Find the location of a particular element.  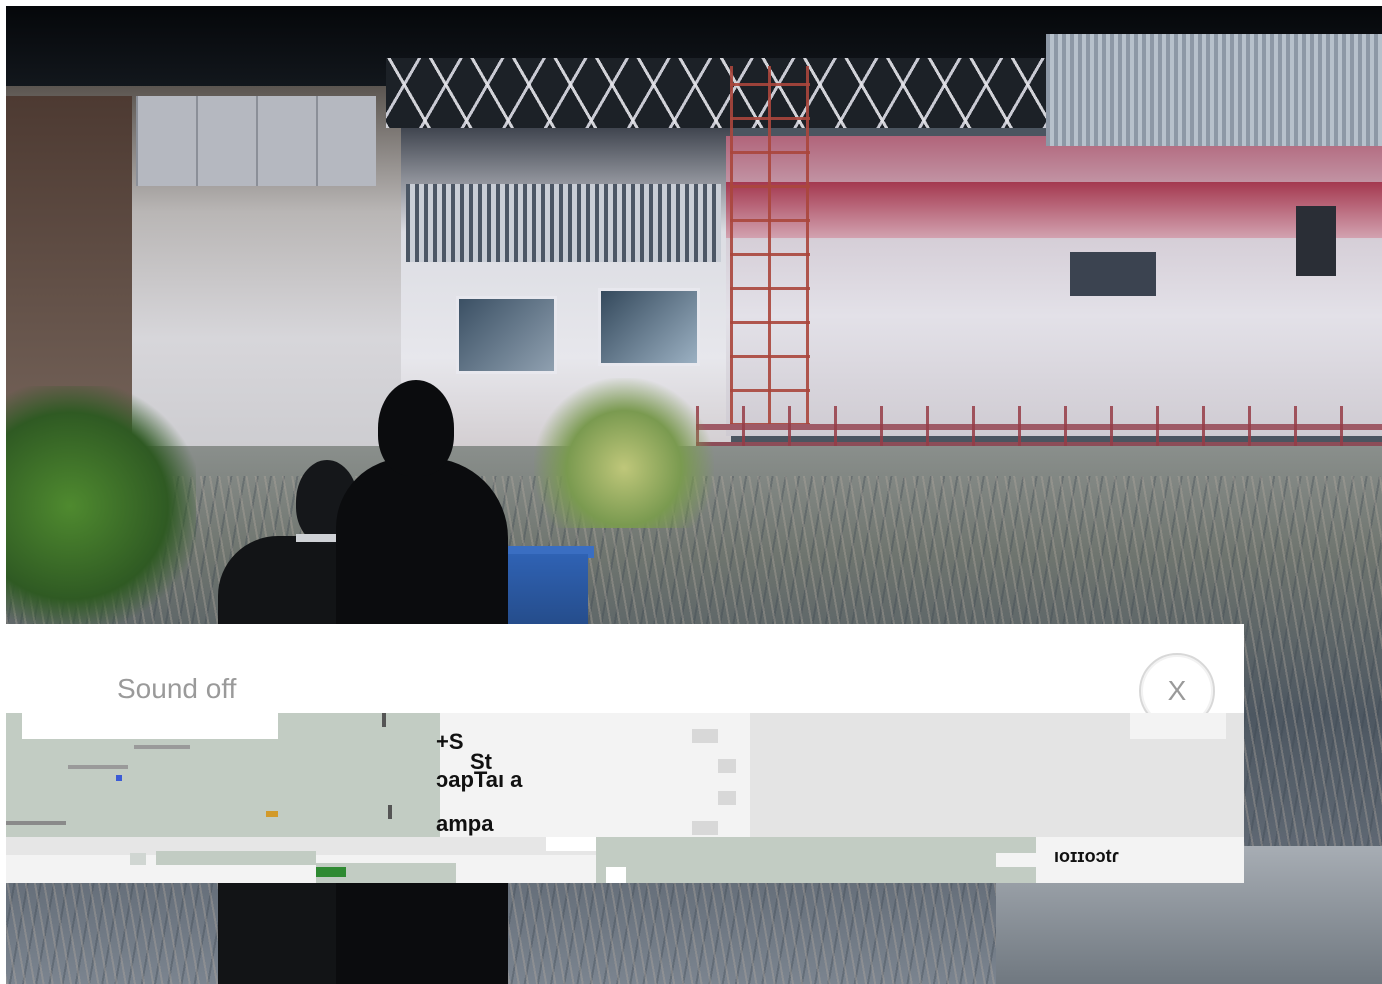

person-tall-head is located at coordinates (416, 428).